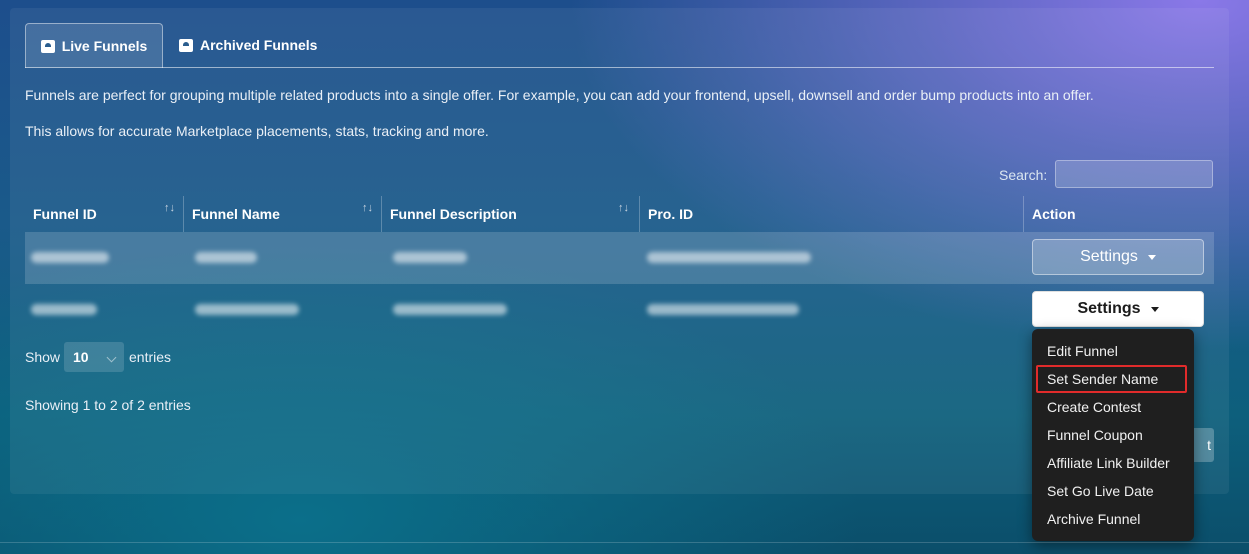 This screenshot has height=554, width=1249. I want to click on column-header-funnel-name-label: Funnel Name, so click(236, 214).